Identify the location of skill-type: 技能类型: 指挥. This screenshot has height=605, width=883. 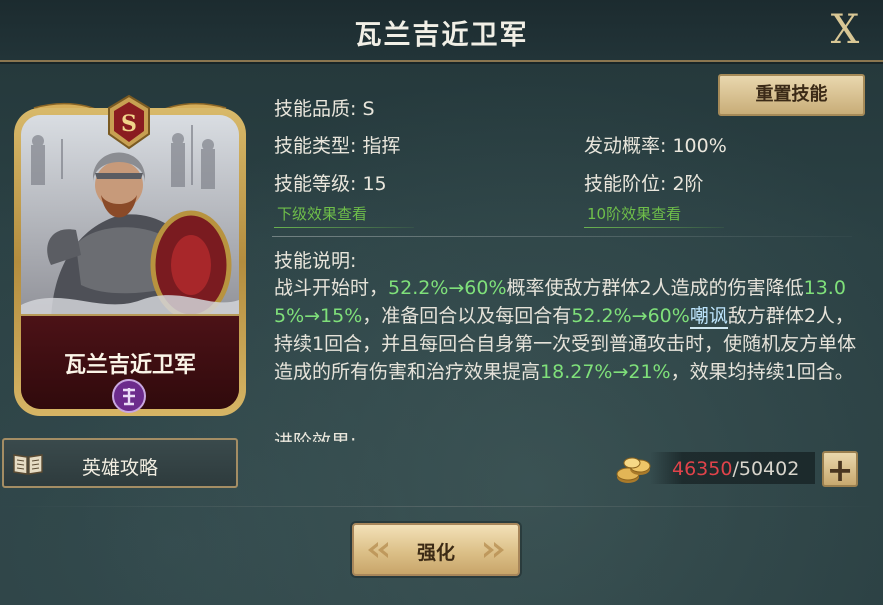
(337, 146).